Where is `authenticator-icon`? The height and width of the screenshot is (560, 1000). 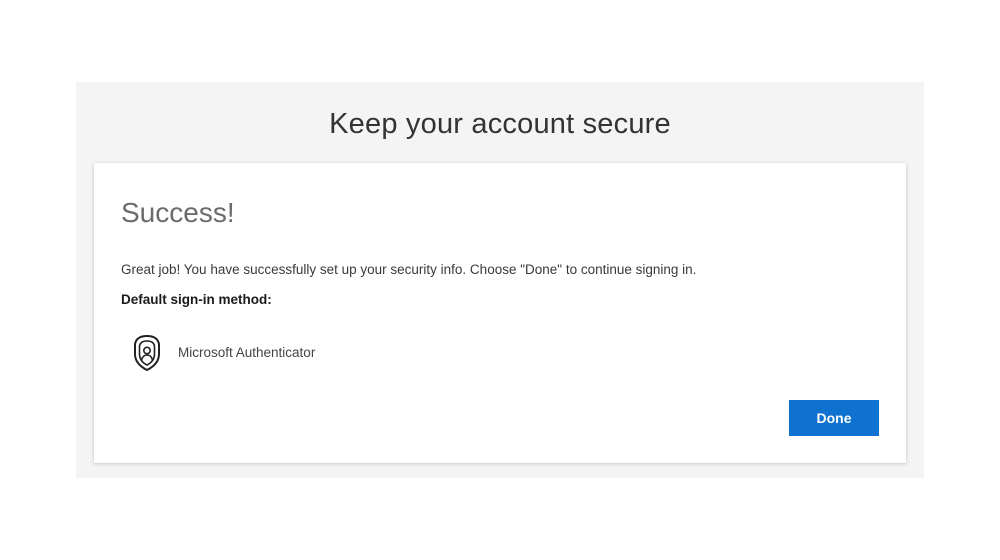
authenticator-icon is located at coordinates (147, 353).